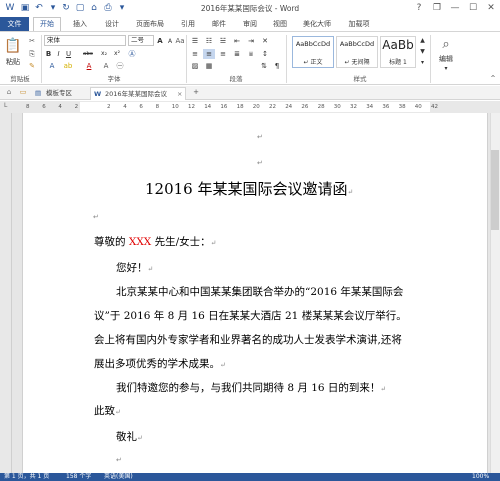 The width and height of the screenshot is (500, 481). Describe the element at coordinates (117, 54) in the screenshot. I see `superscript-button: x²` at that location.